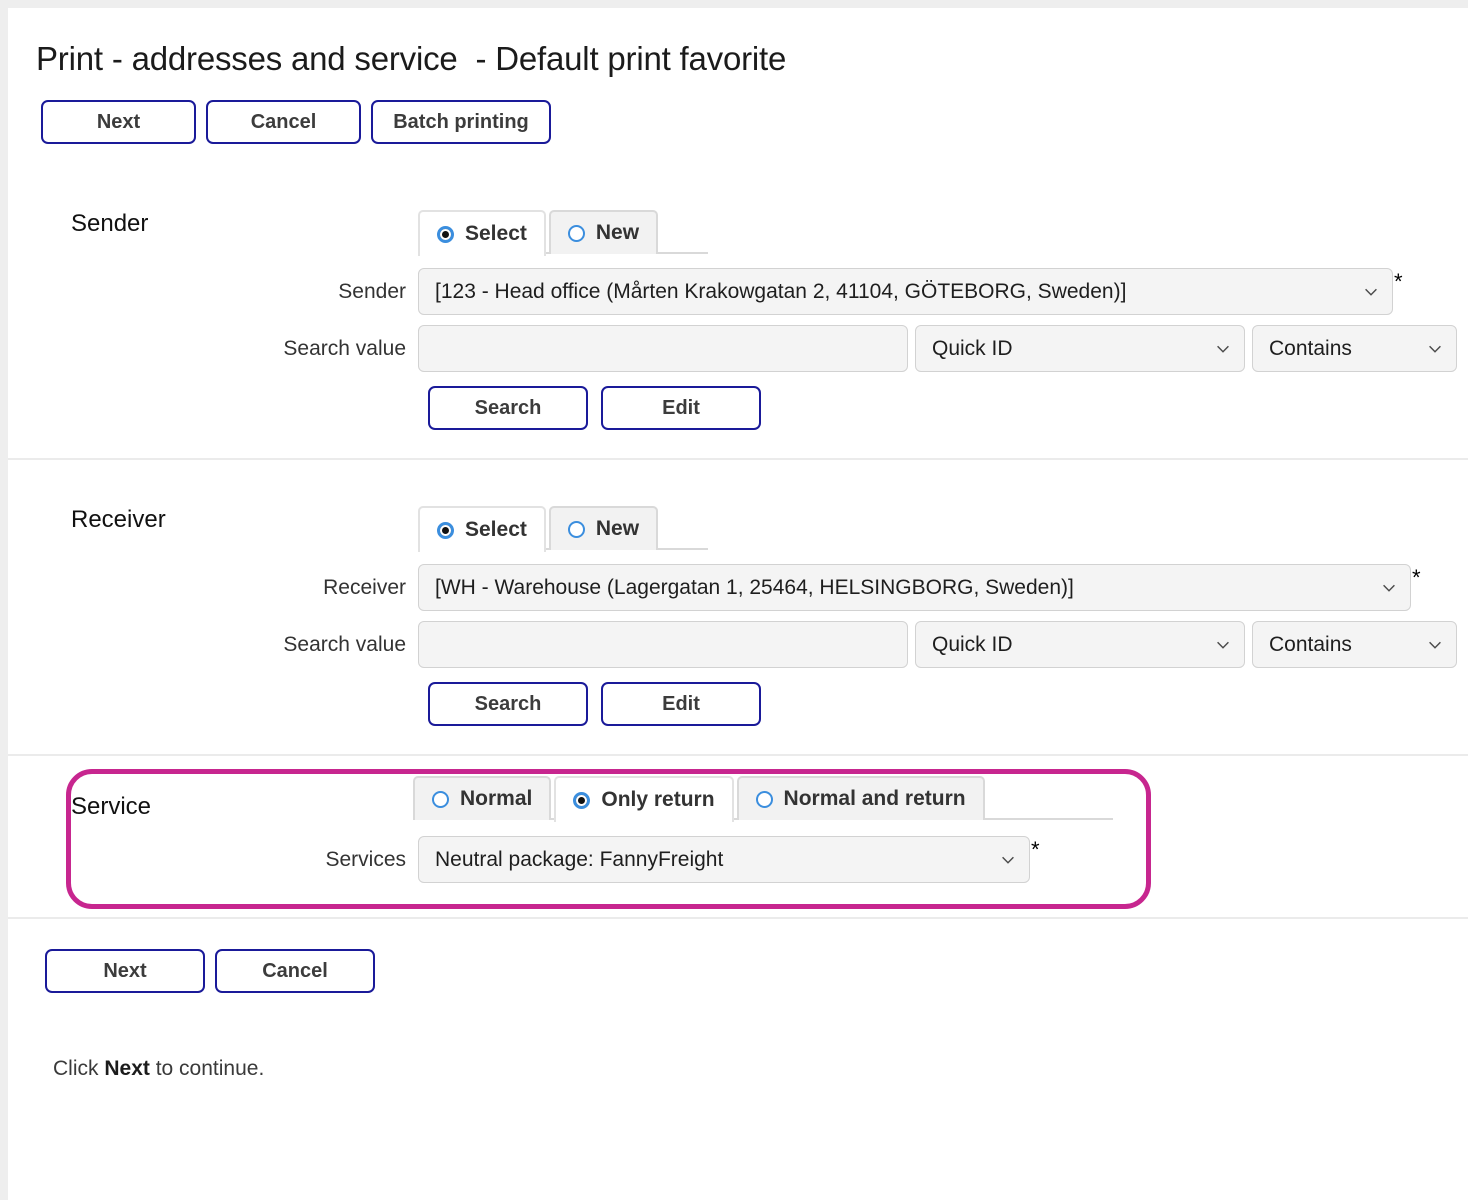 Image resolution: width=1468 pixels, height=1200 pixels. What do you see at coordinates (738, 956) in the screenshot?
I see `bottom-toolbar: Next Cancel` at bounding box center [738, 956].